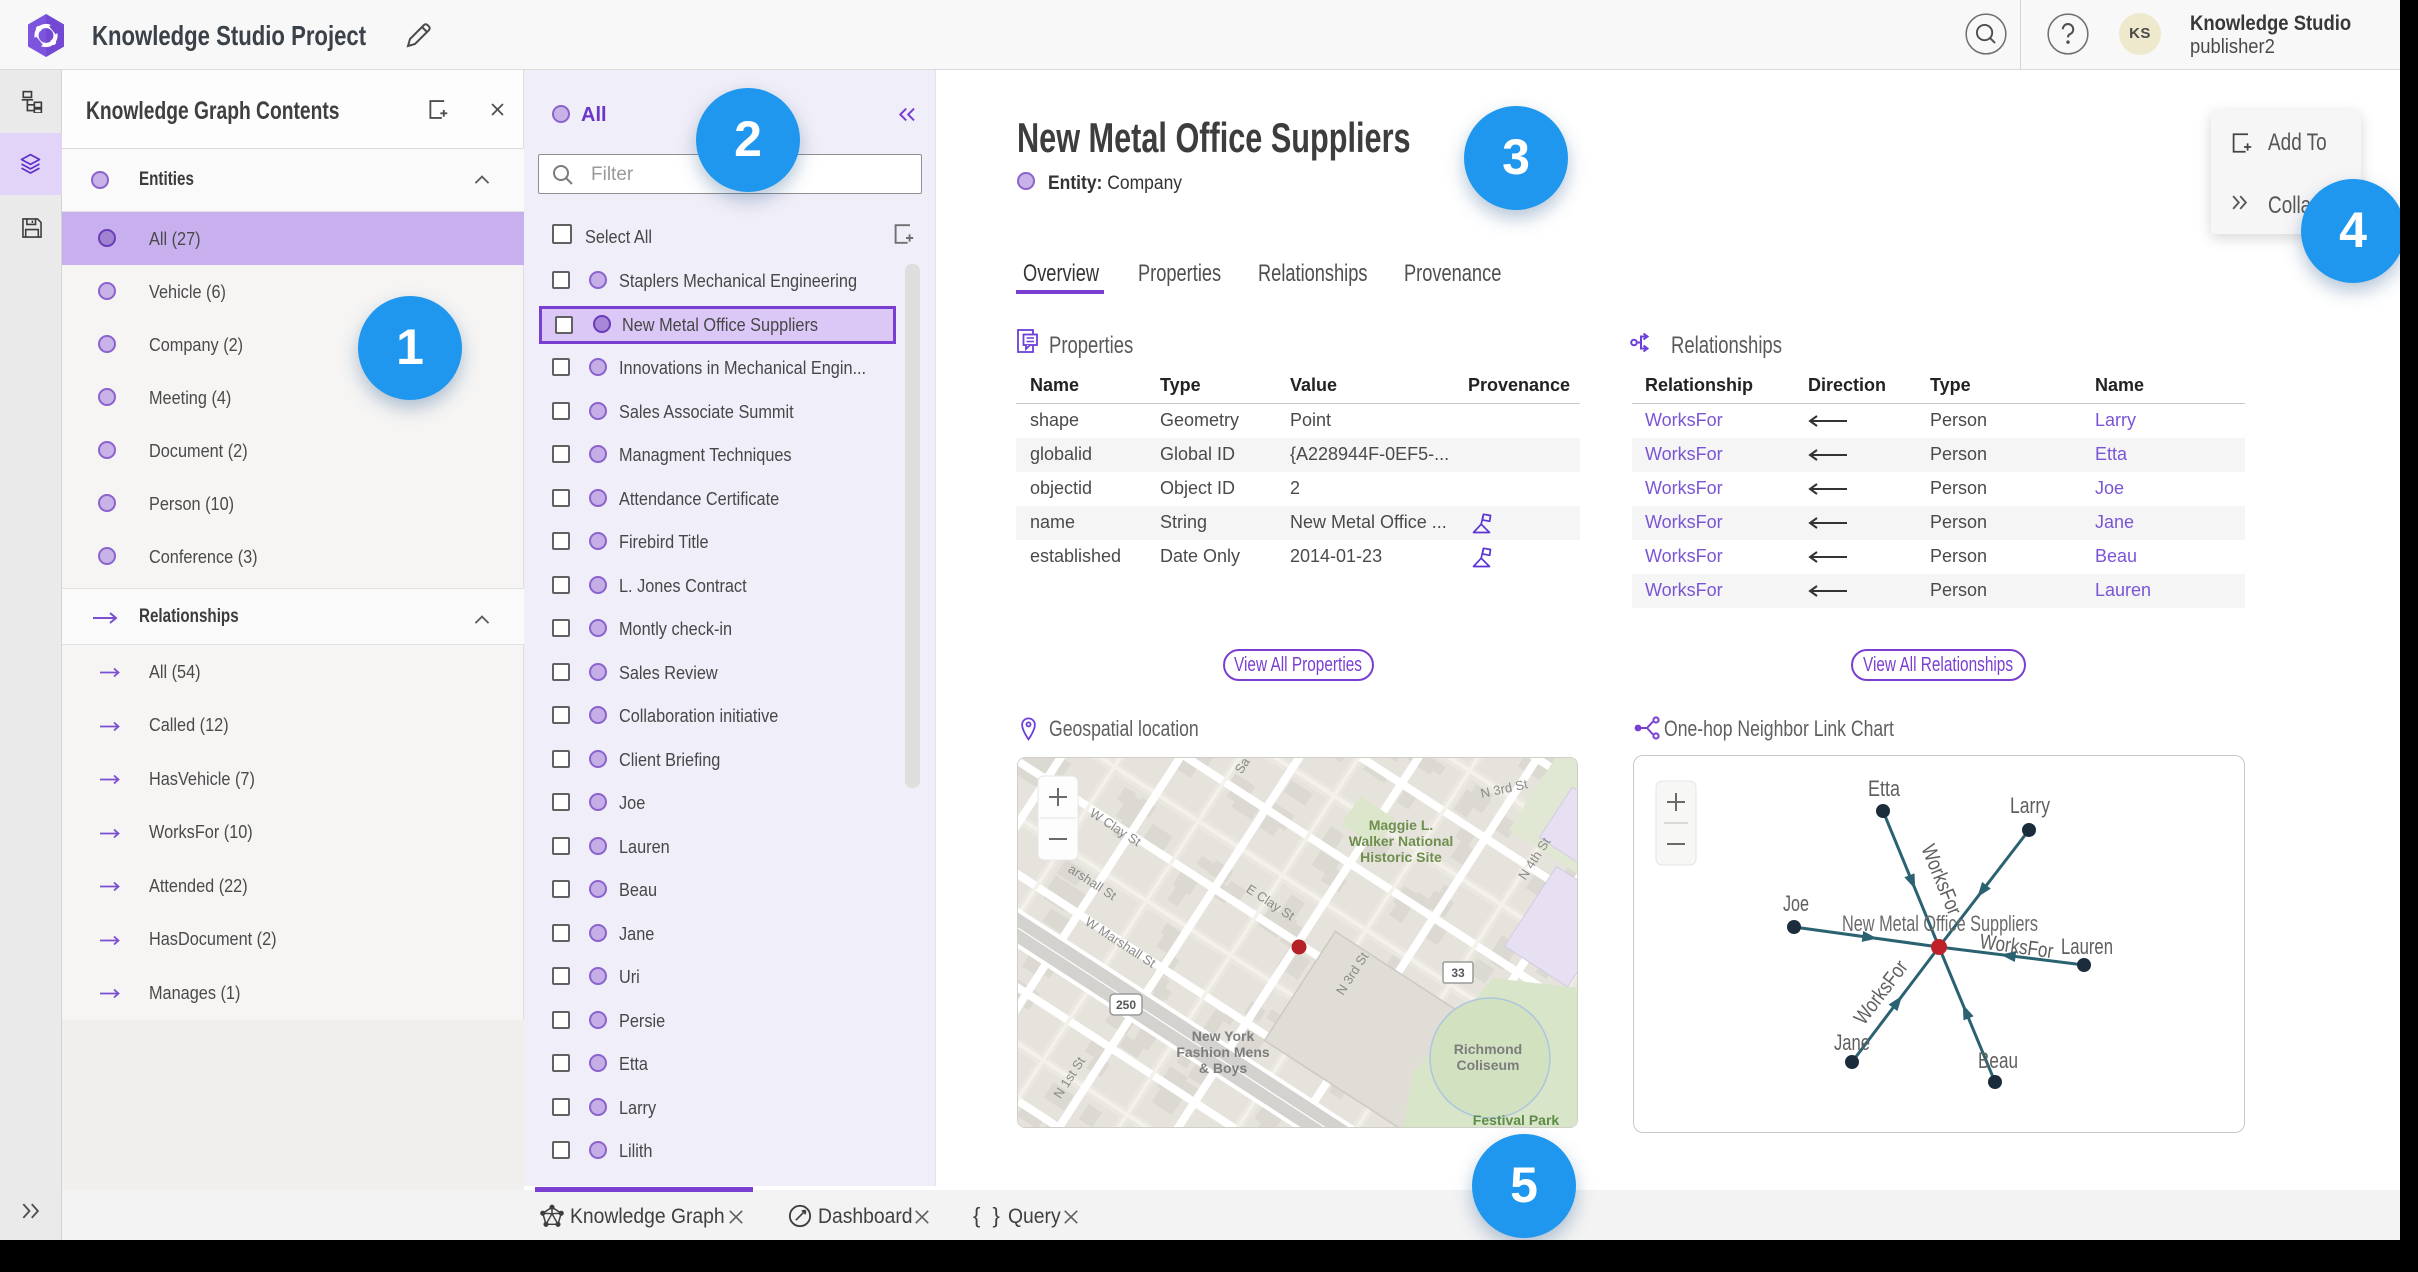 This screenshot has height=1272, width=2418. What do you see at coordinates (1852, 1042) in the screenshot?
I see `svg-text: Jane` at bounding box center [1852, 1042].